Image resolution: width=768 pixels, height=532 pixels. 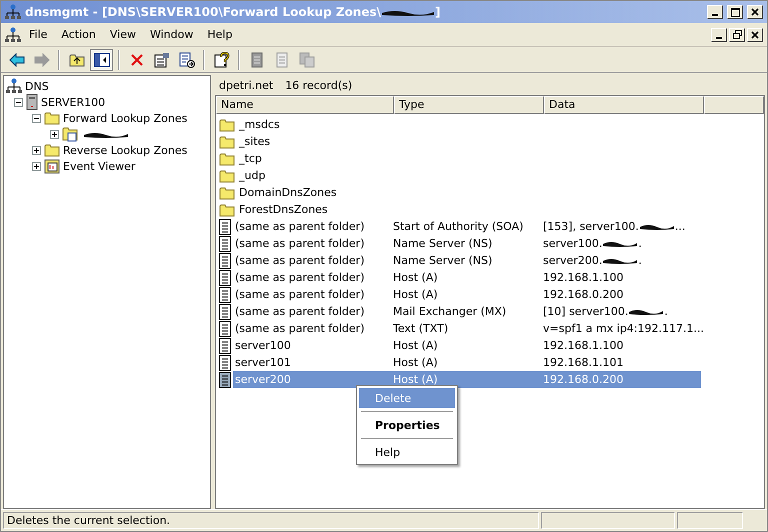 I want to click on record-name: _tcp, so click(x=250, y=158).